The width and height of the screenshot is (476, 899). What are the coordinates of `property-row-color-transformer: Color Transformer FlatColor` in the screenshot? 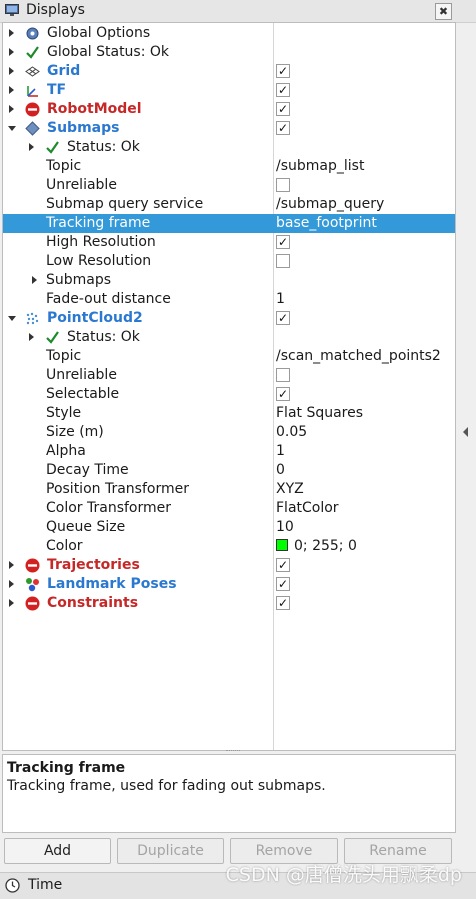 It's located at (229, 508).